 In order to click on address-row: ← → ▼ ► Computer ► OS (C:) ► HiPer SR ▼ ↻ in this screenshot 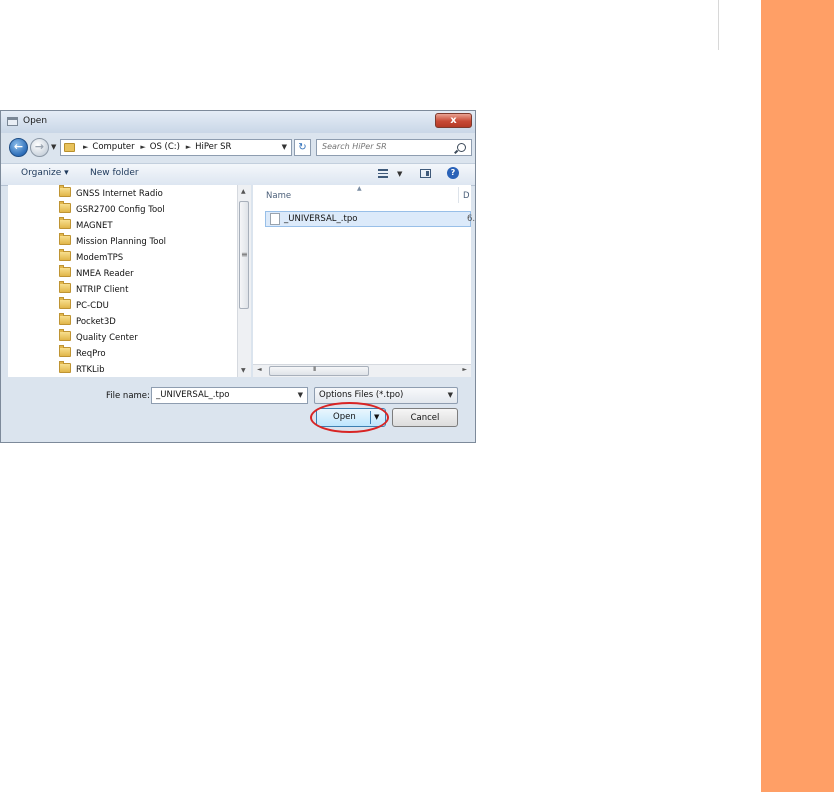, I will do `click(238, 148)`.